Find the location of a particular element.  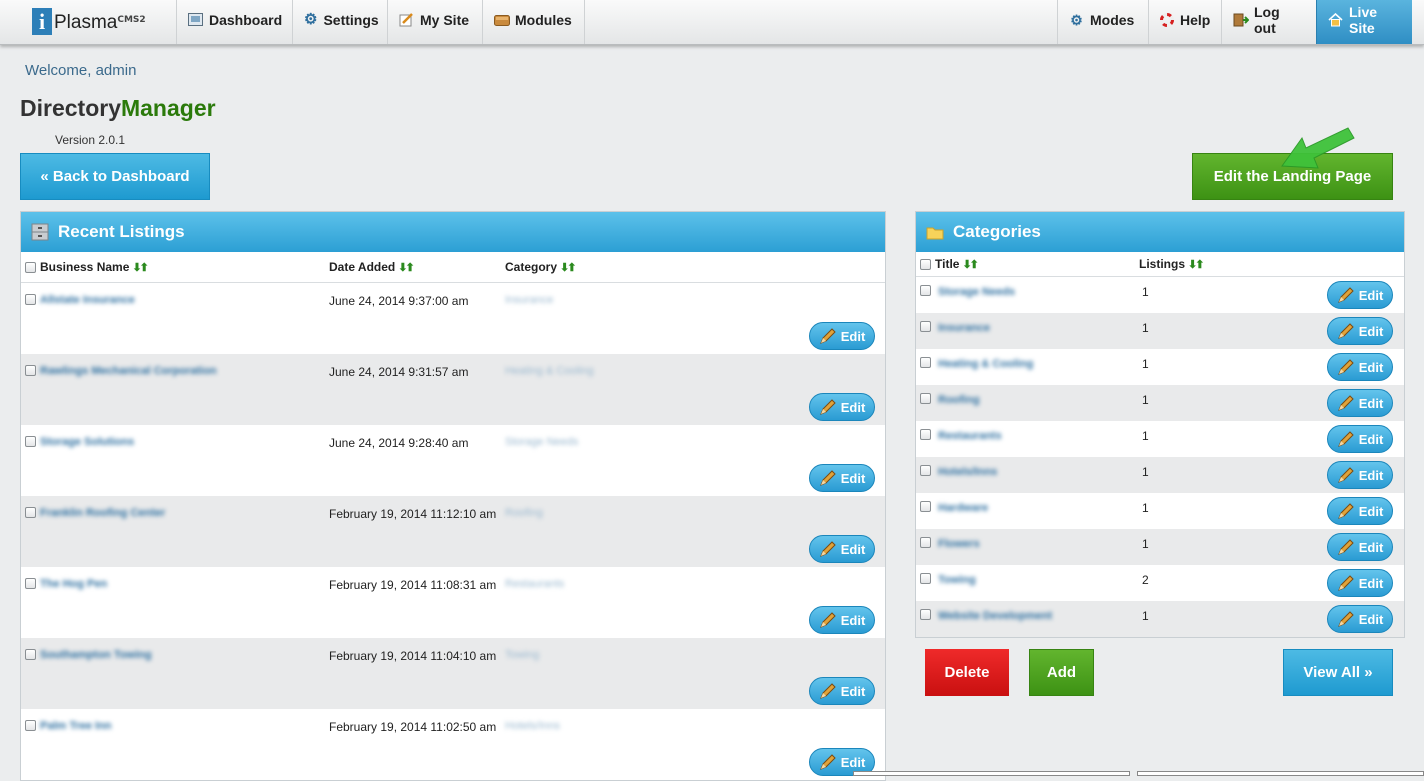

categories-title: Categories is located at coordinates (997, 231).